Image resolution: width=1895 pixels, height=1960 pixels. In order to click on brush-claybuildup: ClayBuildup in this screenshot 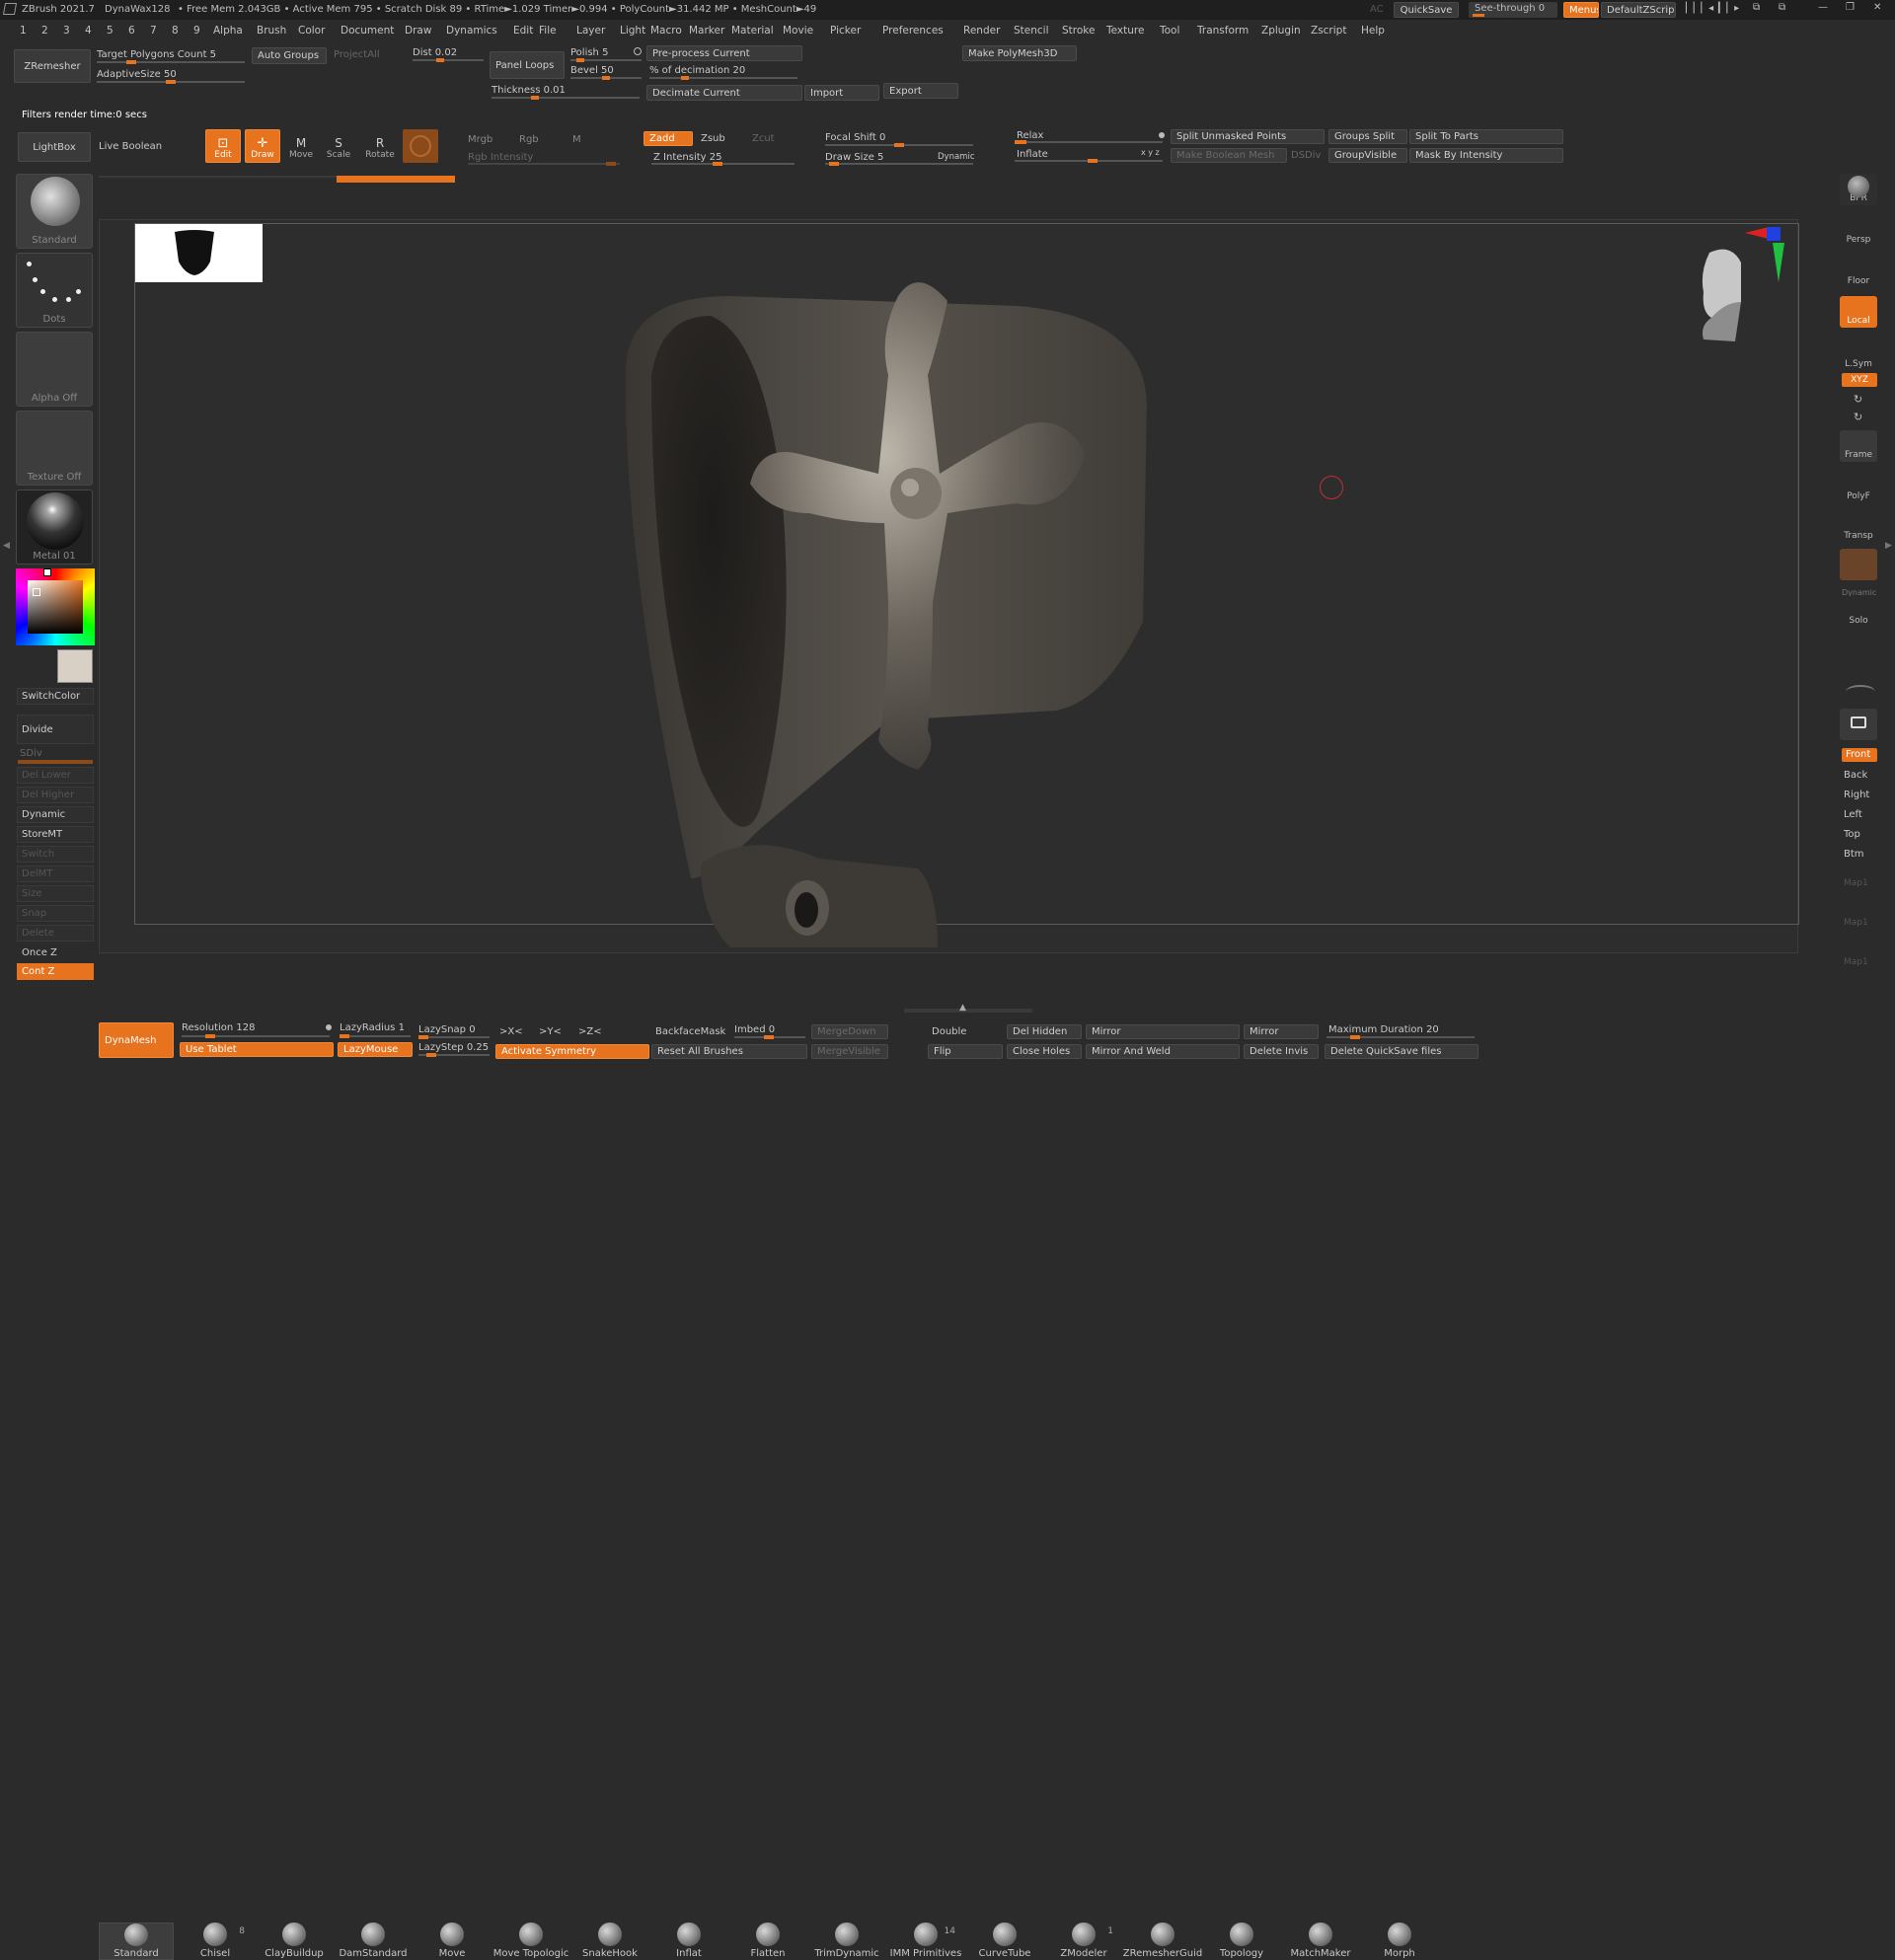, I will do `click(294, 1941)`.